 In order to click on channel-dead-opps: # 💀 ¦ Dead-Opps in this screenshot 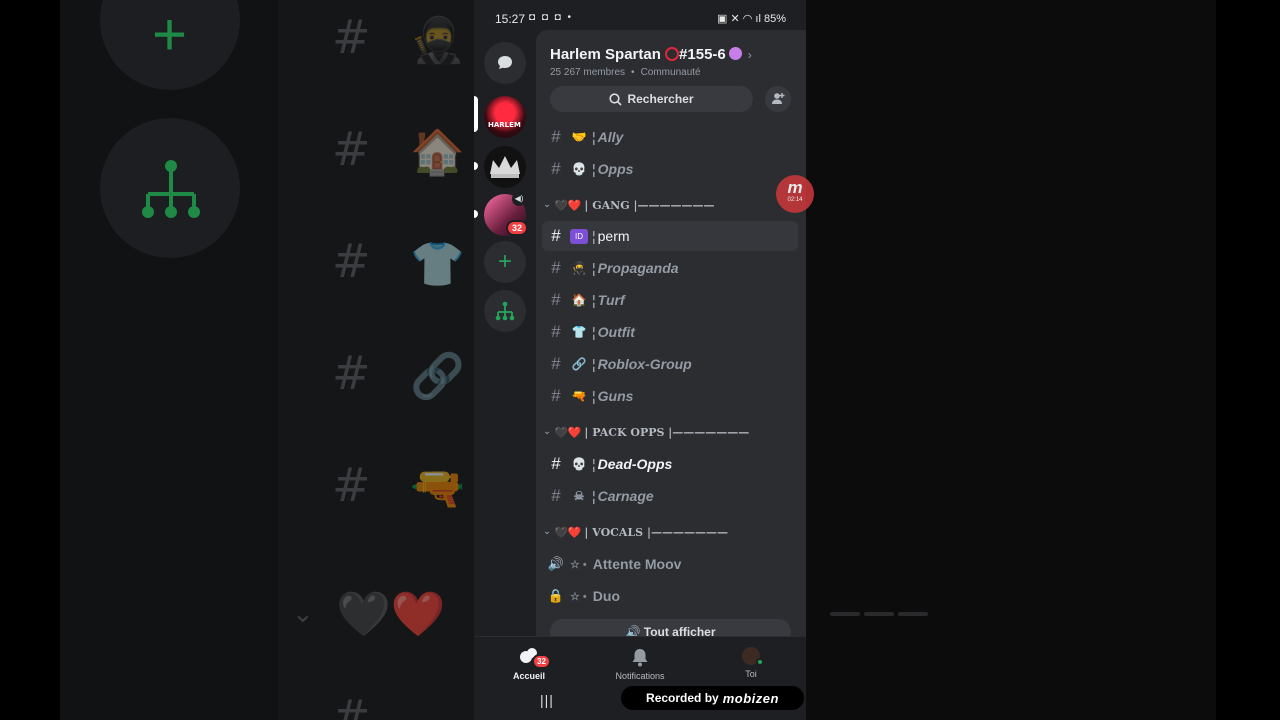, I will do `click(670, 464)`.